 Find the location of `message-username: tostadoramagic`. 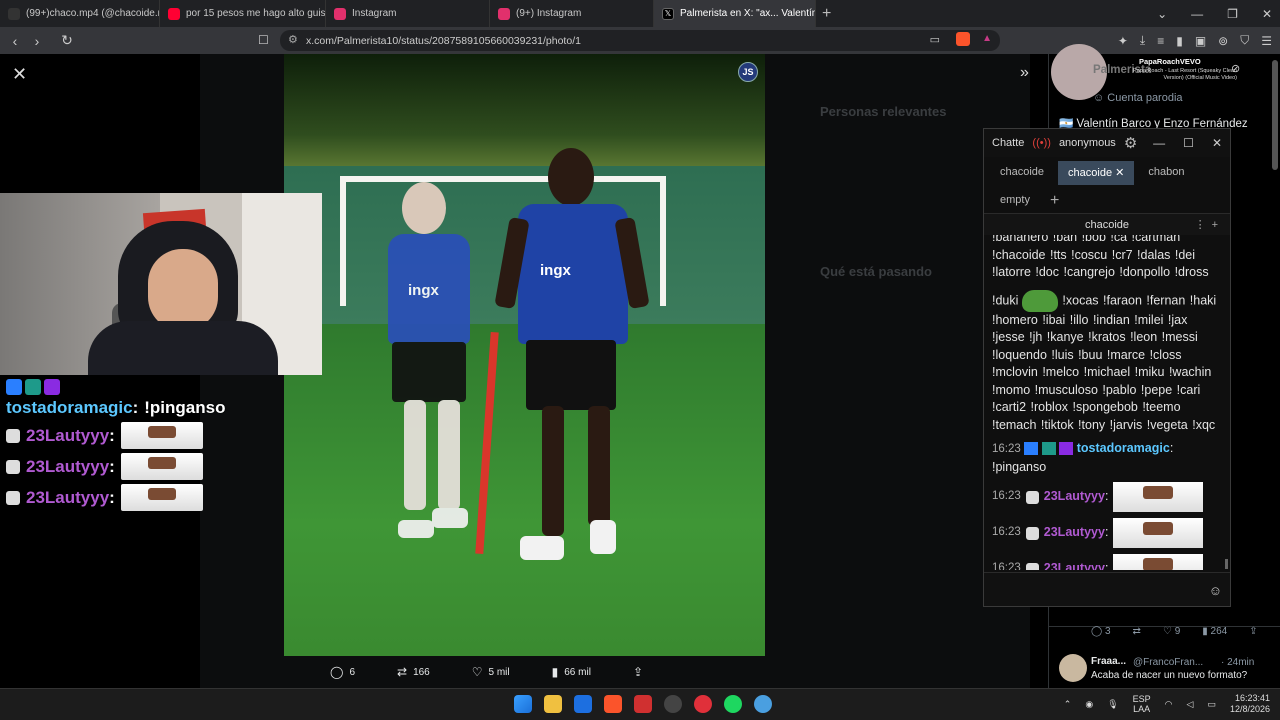

message-username: tostadoramagic is located at coordinates (1123, 448).